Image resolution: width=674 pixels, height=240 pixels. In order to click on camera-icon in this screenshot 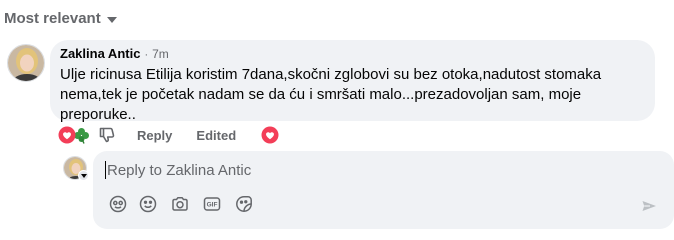, I will do `click(180, 204)`.